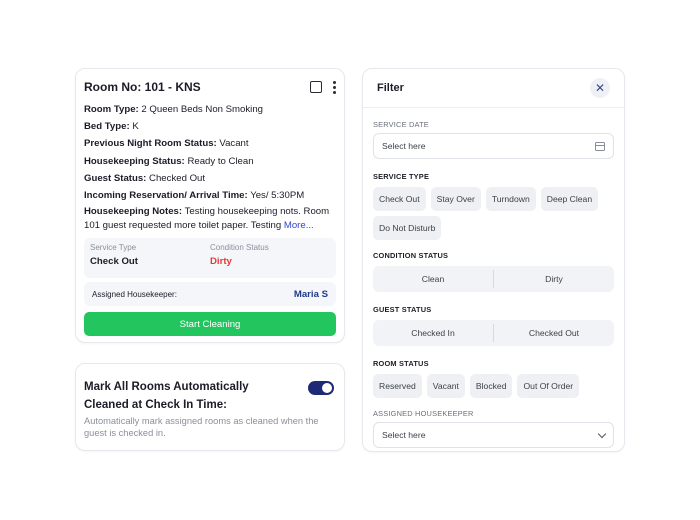 The image size is (700, 520). I want to click on housekeeping-status-line: Housekeeping Status: Ready to Clean, so click(210, 161).